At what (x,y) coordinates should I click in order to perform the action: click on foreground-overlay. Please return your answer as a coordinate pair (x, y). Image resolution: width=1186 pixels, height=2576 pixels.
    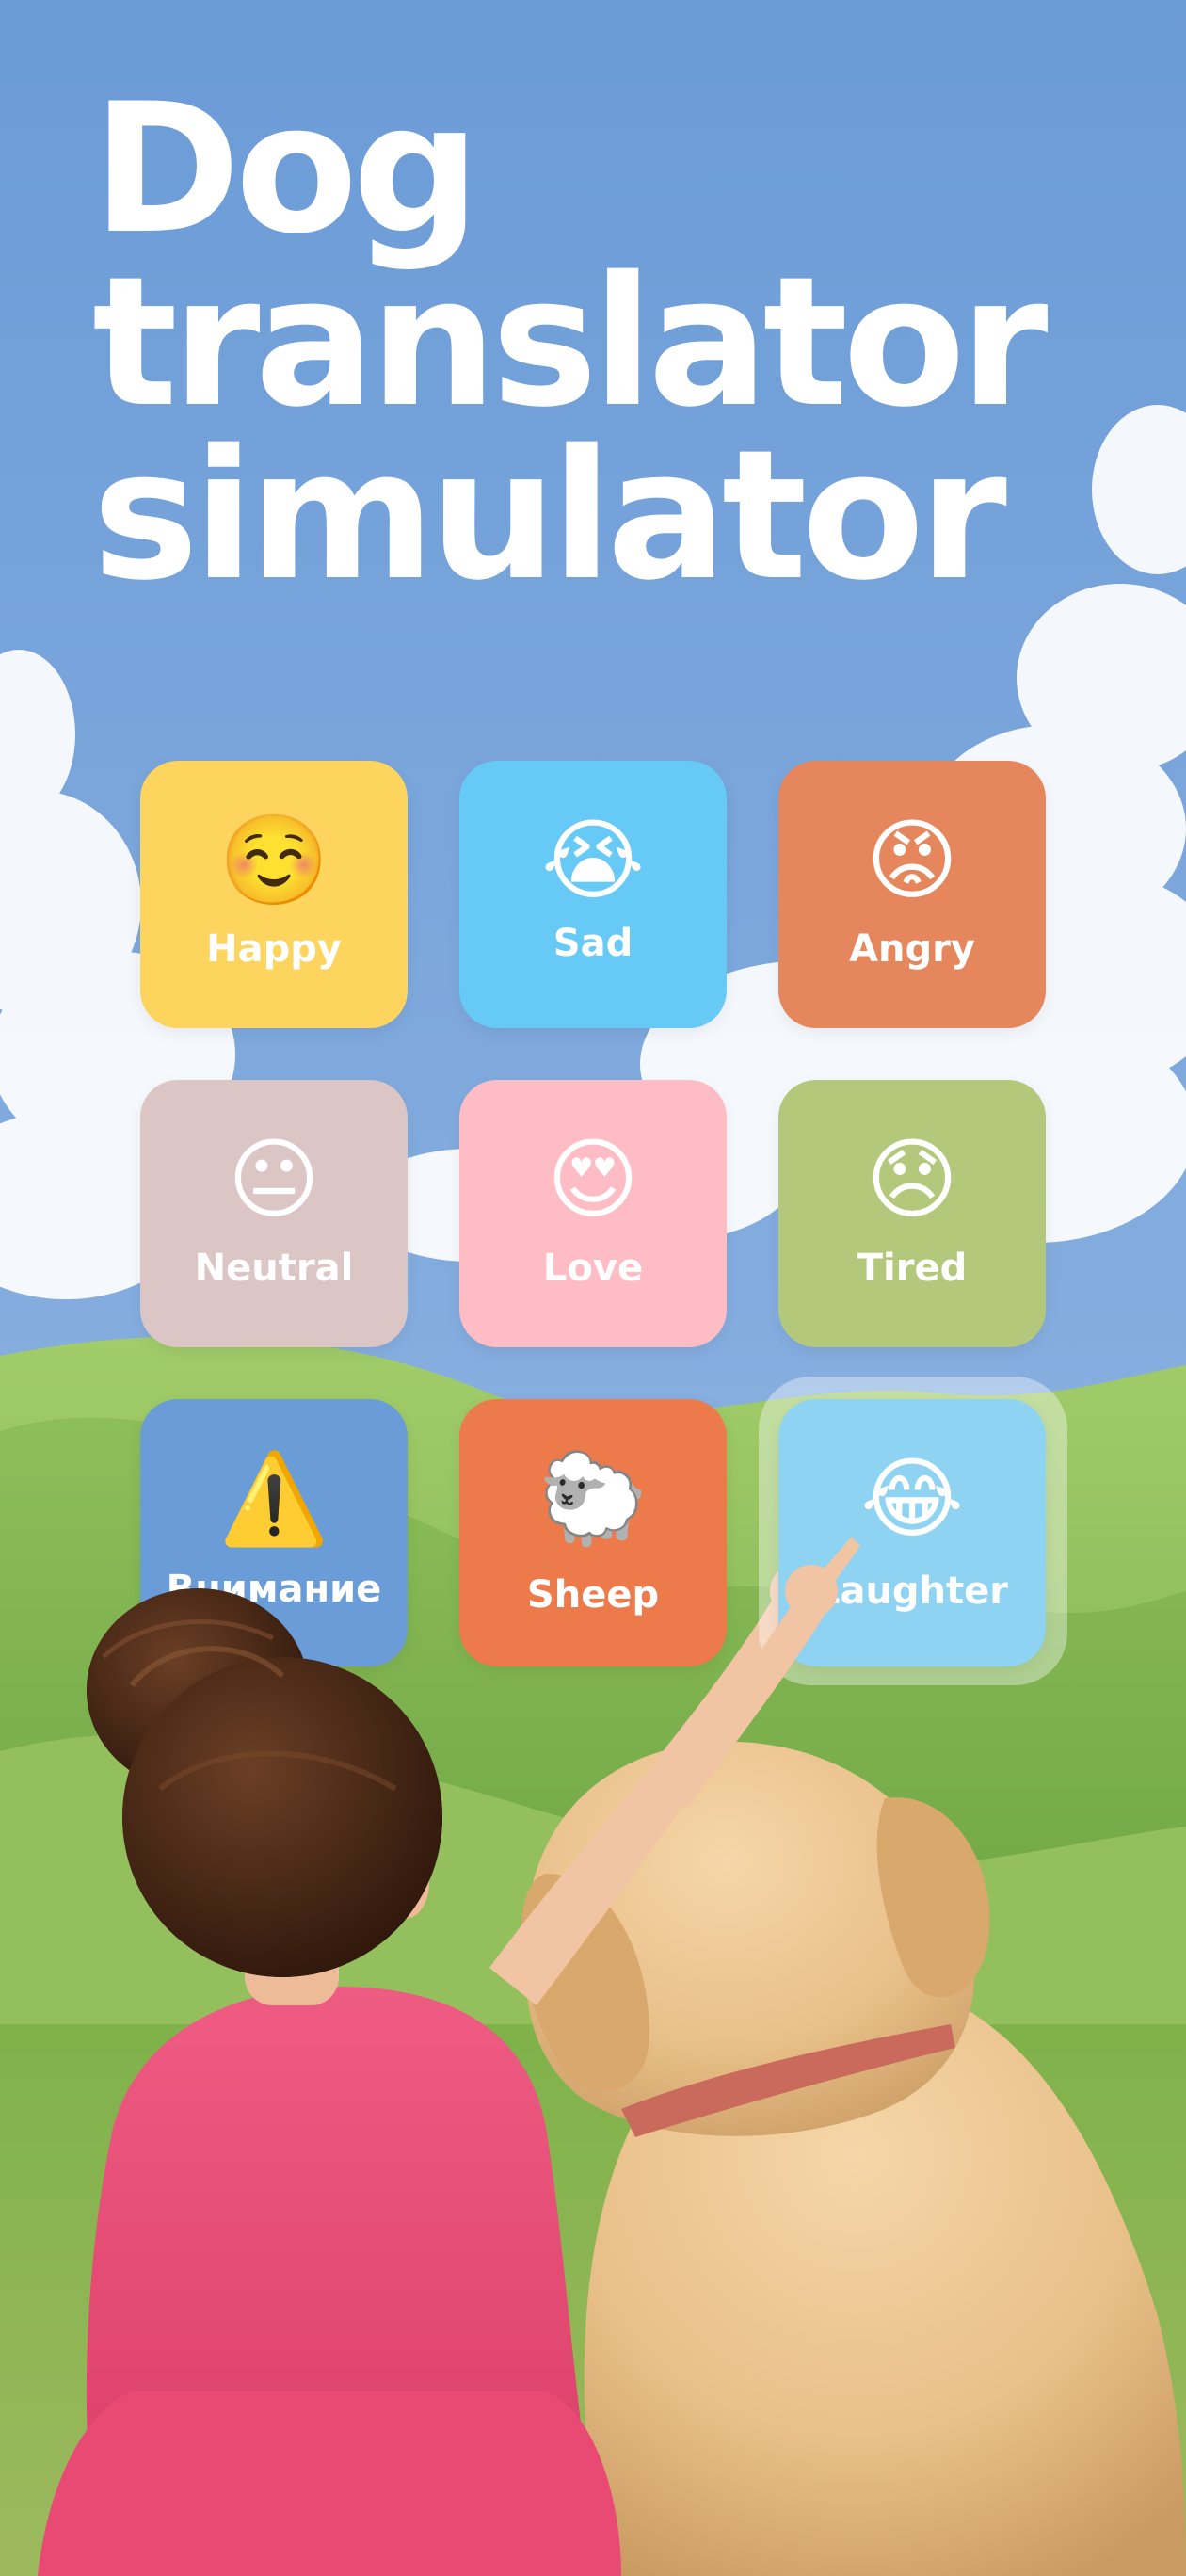
    Looking at the image, I should click on (473, 1757).